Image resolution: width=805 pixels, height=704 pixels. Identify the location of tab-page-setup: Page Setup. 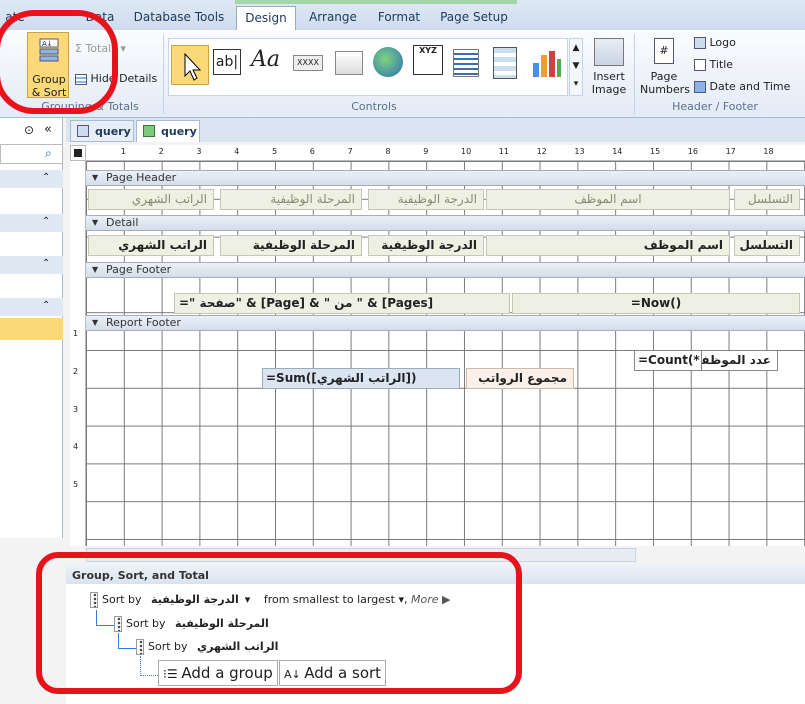
(474, 18).